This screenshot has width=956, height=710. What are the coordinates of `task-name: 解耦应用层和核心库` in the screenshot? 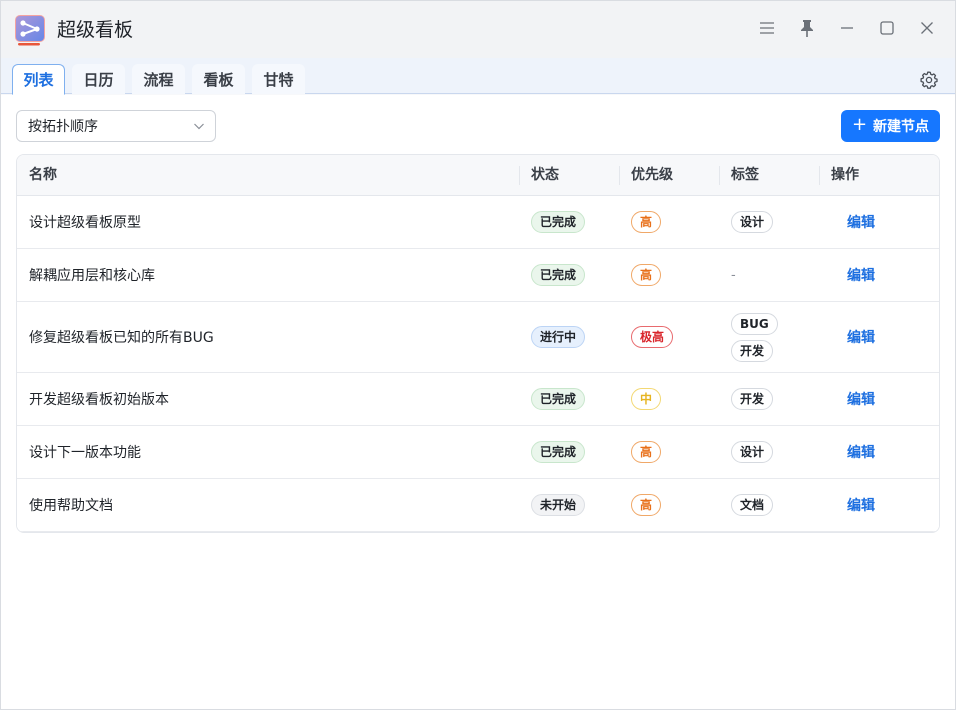 It's located at (92, 276).